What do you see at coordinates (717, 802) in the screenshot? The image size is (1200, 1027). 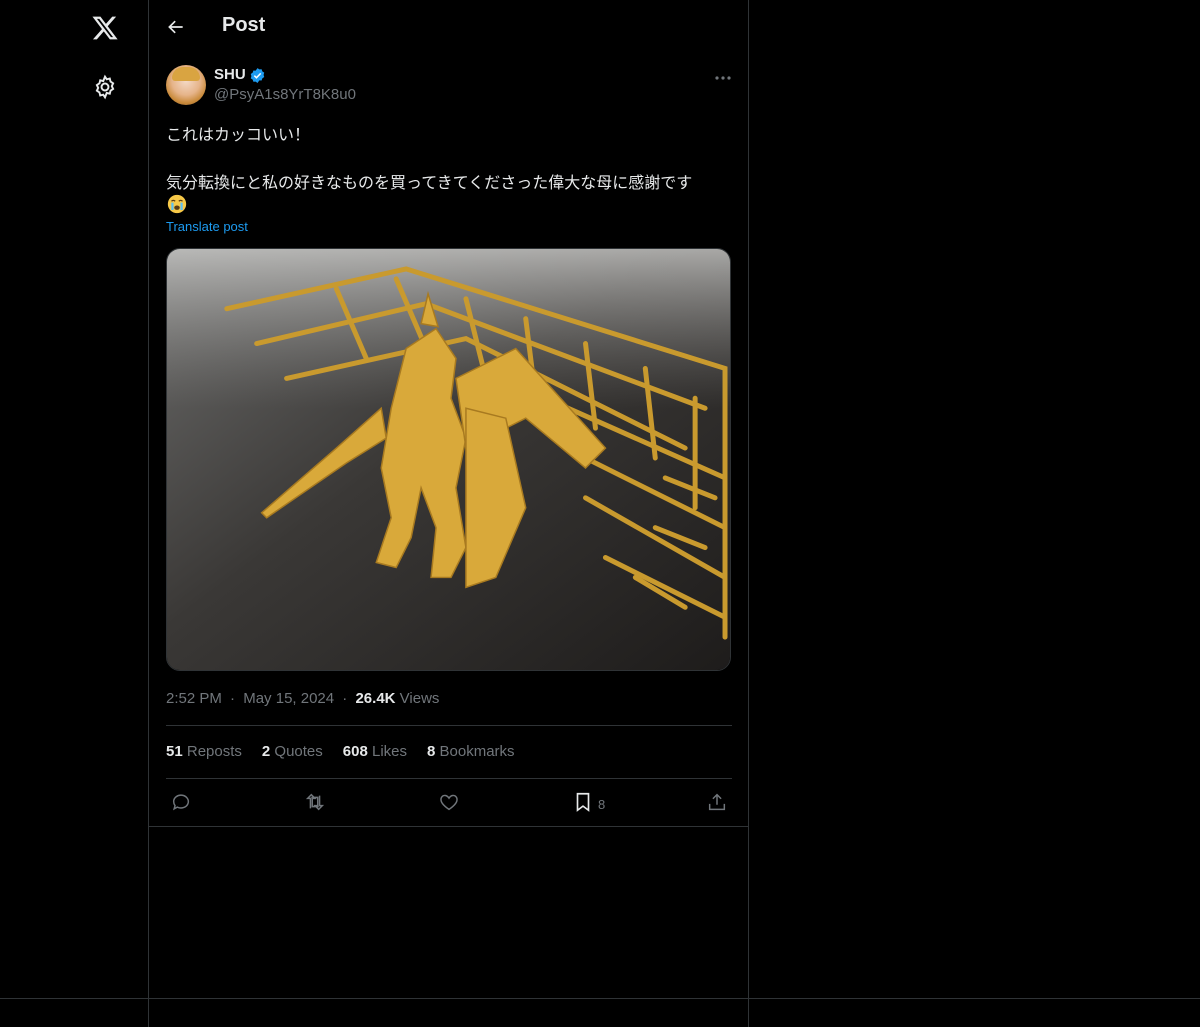 I see `share-icon` at bounding box center [717, 802].